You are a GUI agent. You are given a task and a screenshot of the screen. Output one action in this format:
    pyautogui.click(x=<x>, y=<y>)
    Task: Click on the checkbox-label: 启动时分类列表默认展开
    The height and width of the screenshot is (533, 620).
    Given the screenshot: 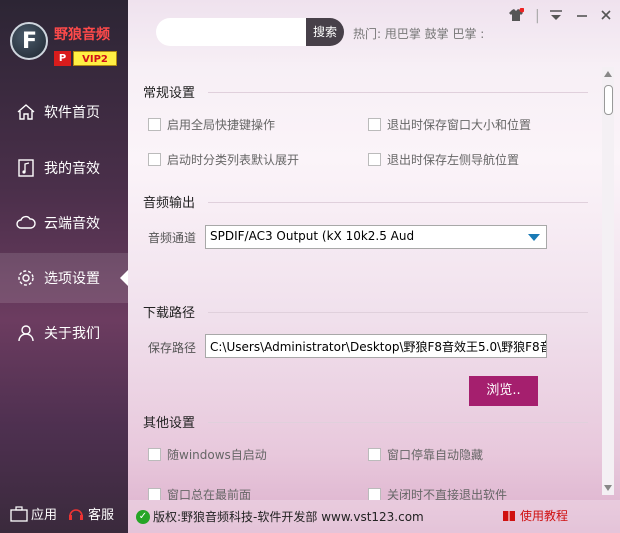 What is the action you would take?
    pyautogui.click(x=233, y=160)
    